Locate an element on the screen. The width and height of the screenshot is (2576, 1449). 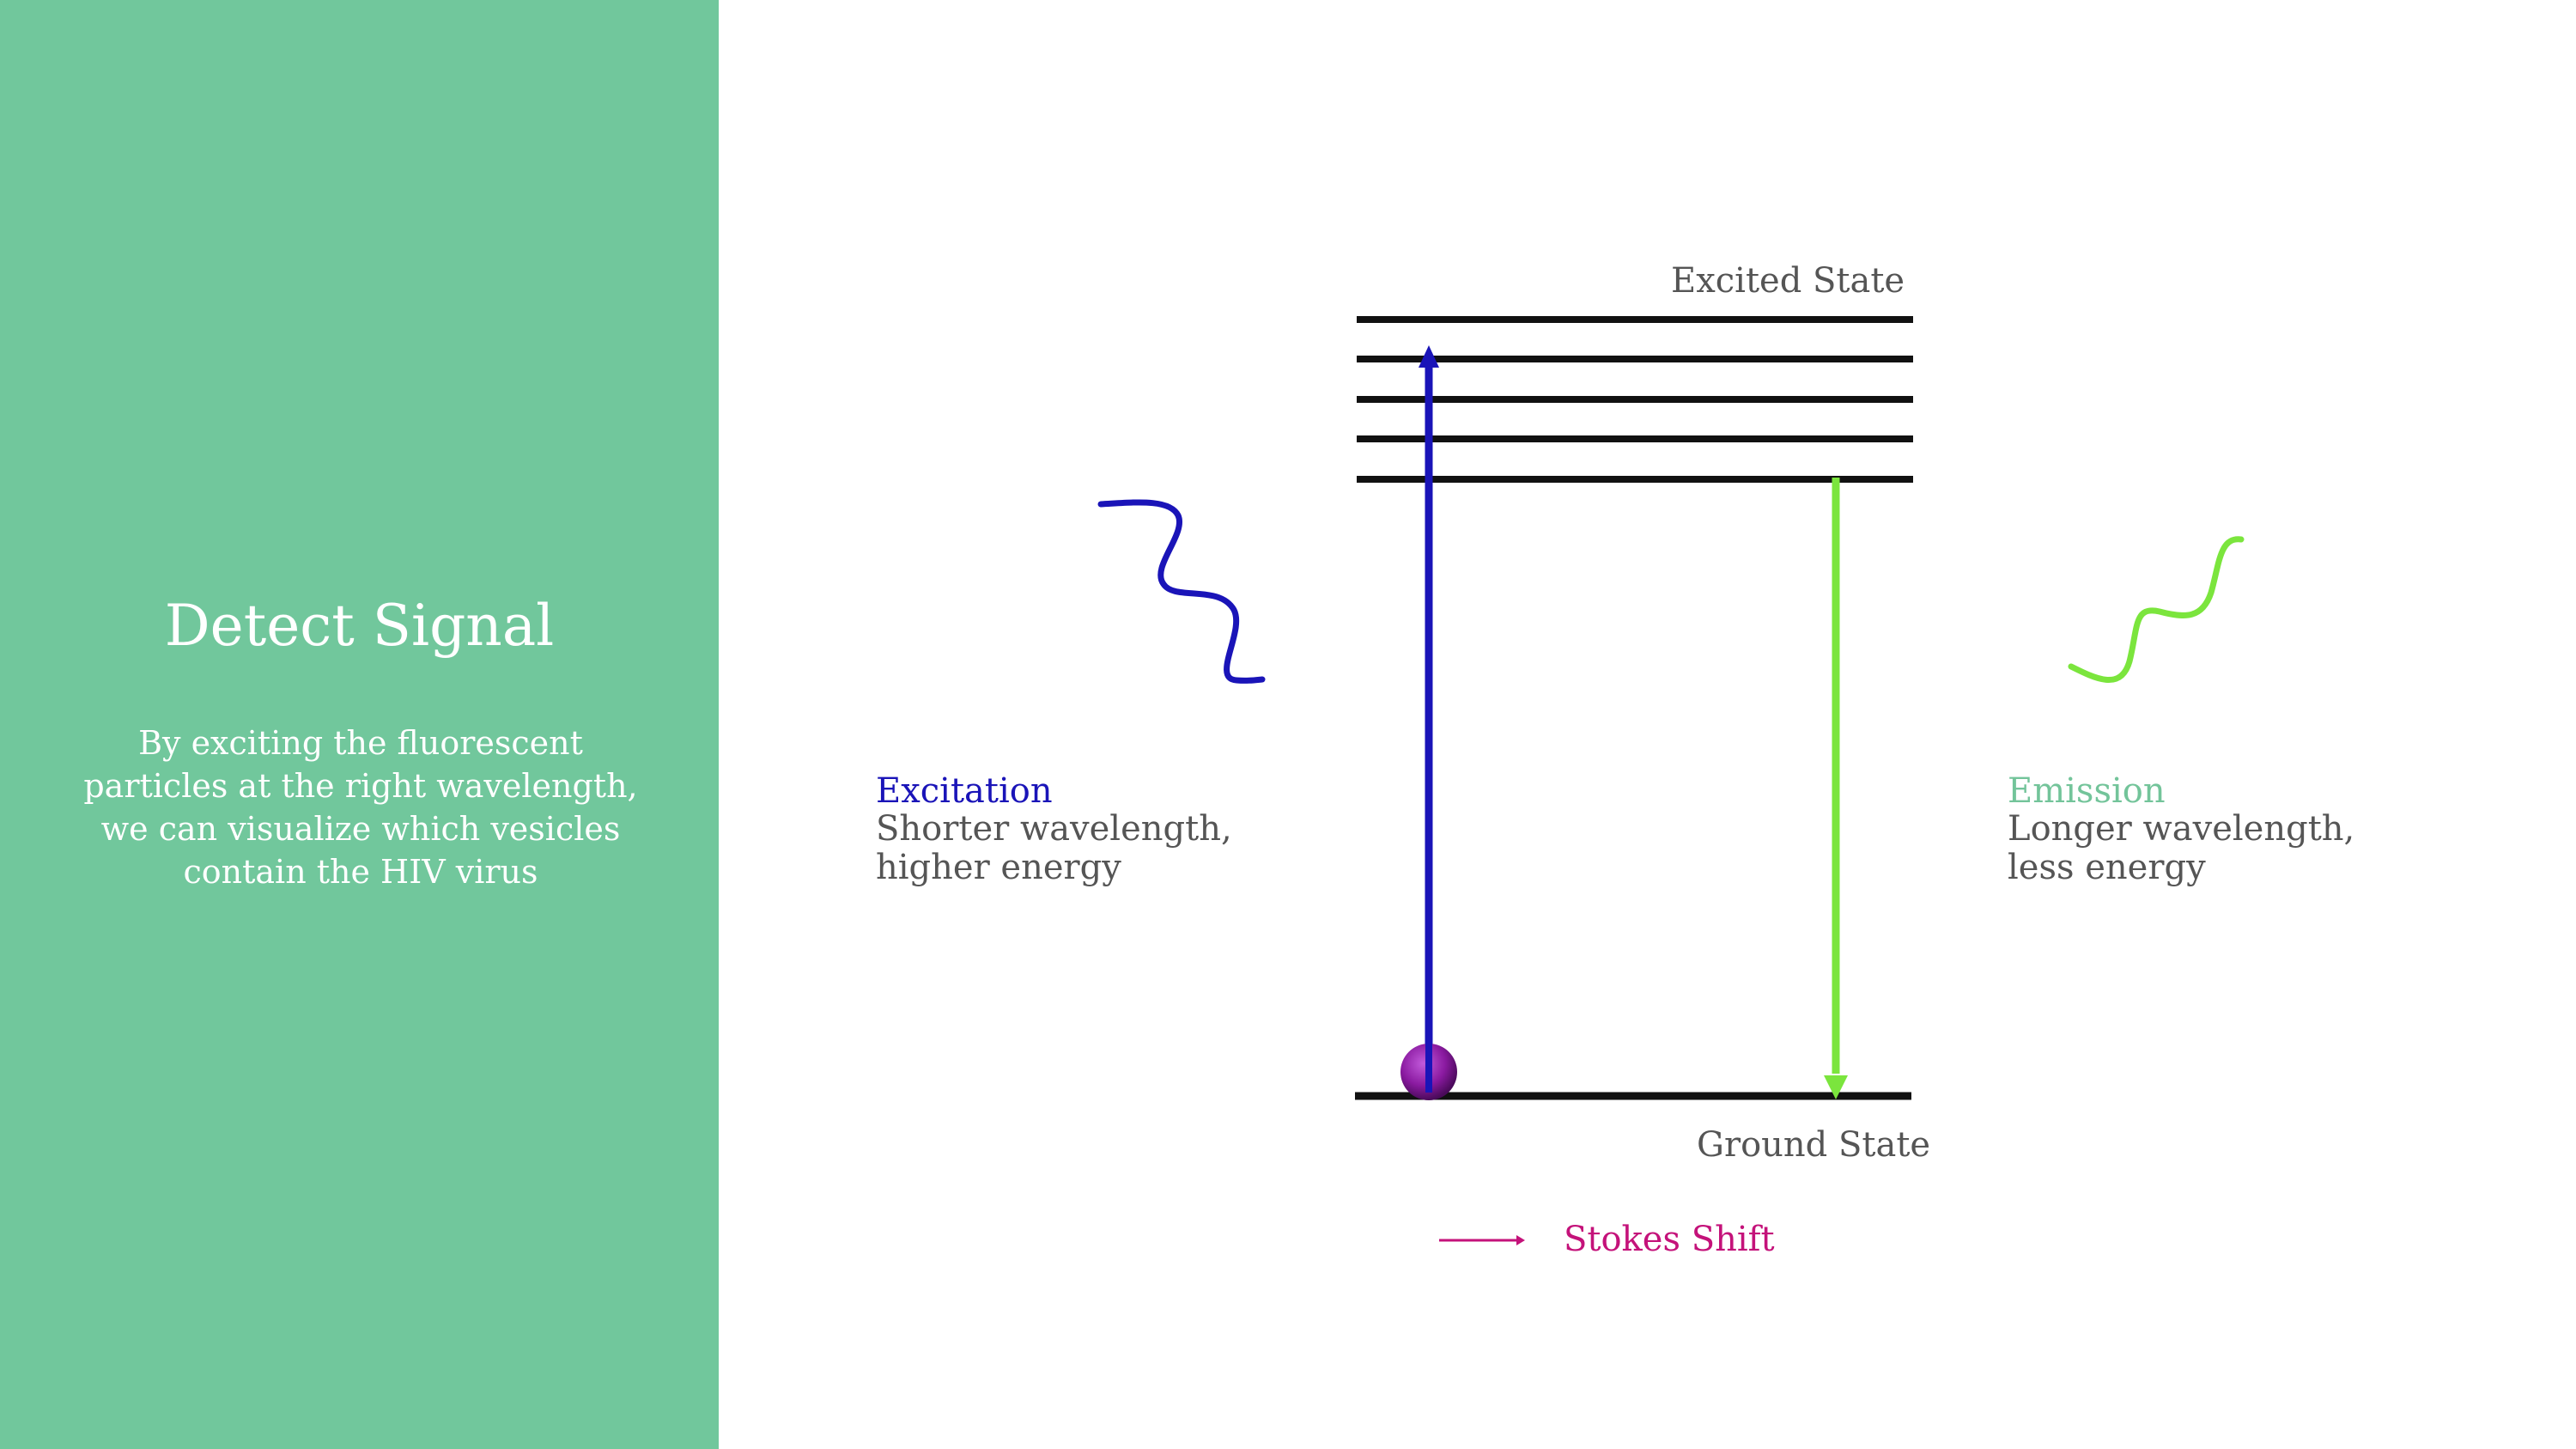
legend-arrowhead is located at coordinates (1521, 1240).